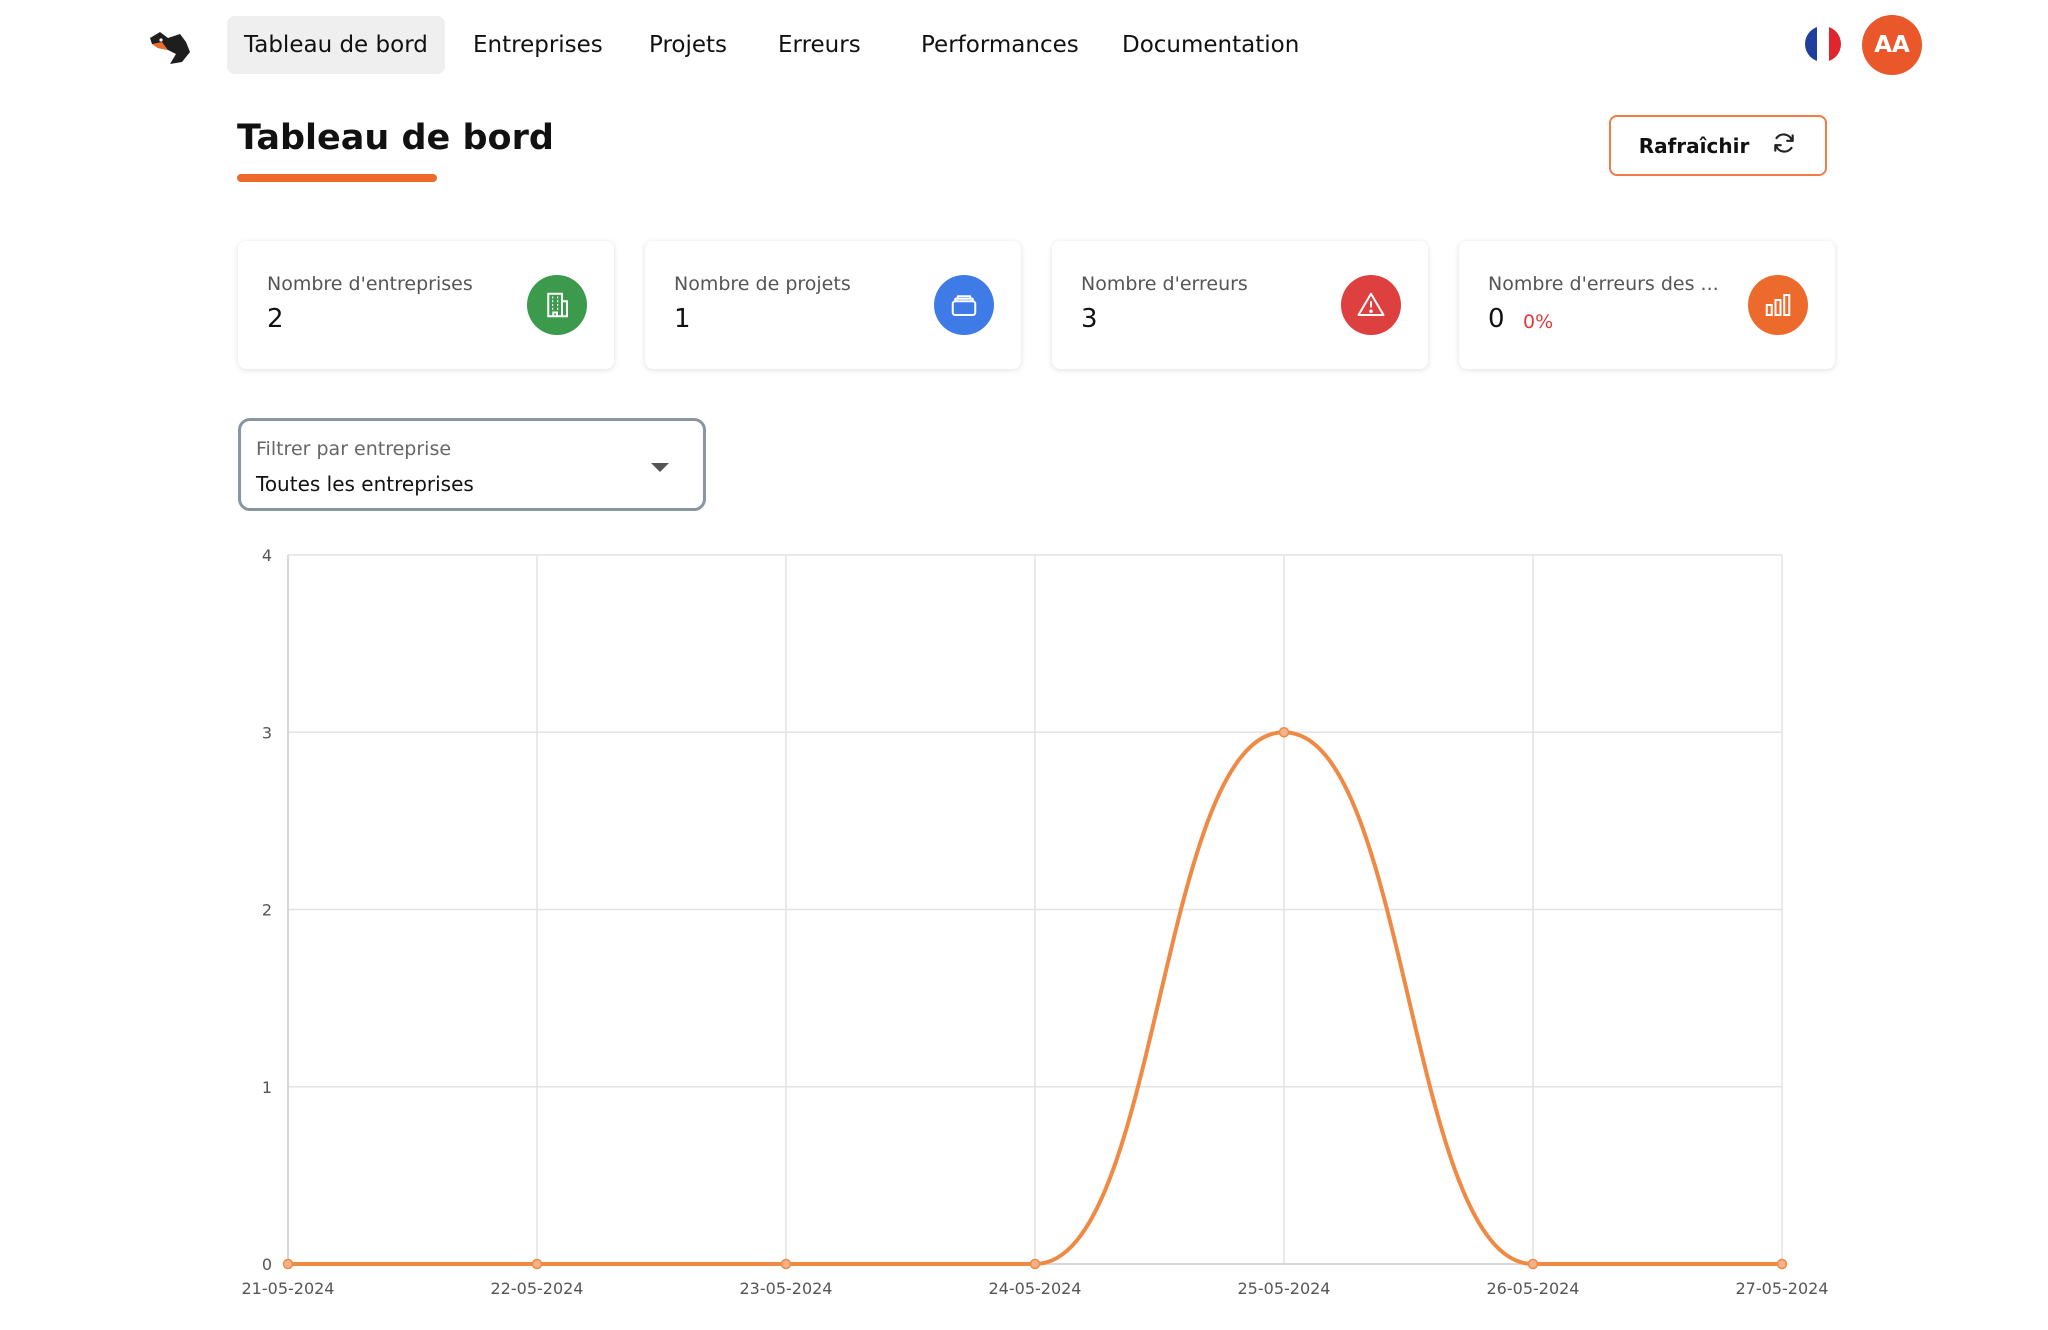 This screenshot has height=1330, width=2048. I want to click on filter-label: Filtrer par entreprise, so click(354, 449).